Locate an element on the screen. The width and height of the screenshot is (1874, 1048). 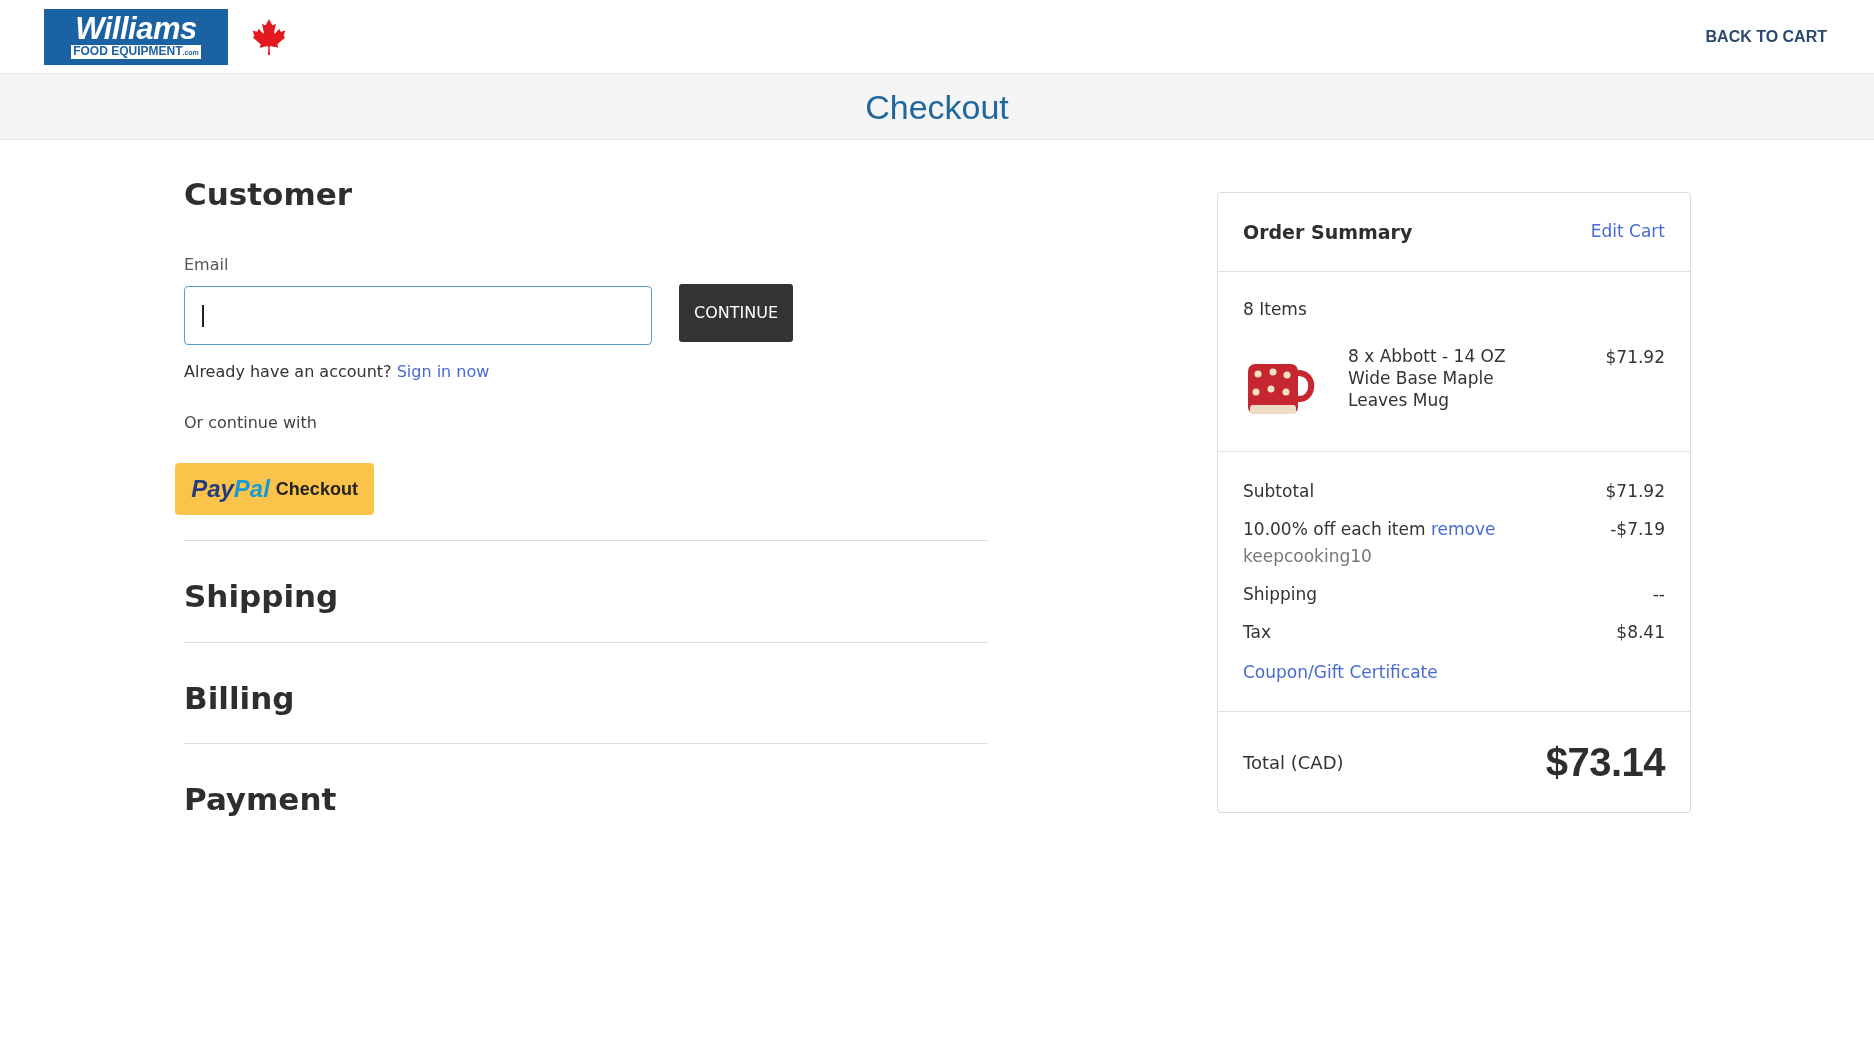
step-heading: Shipping is located at coordinates (262, 596).